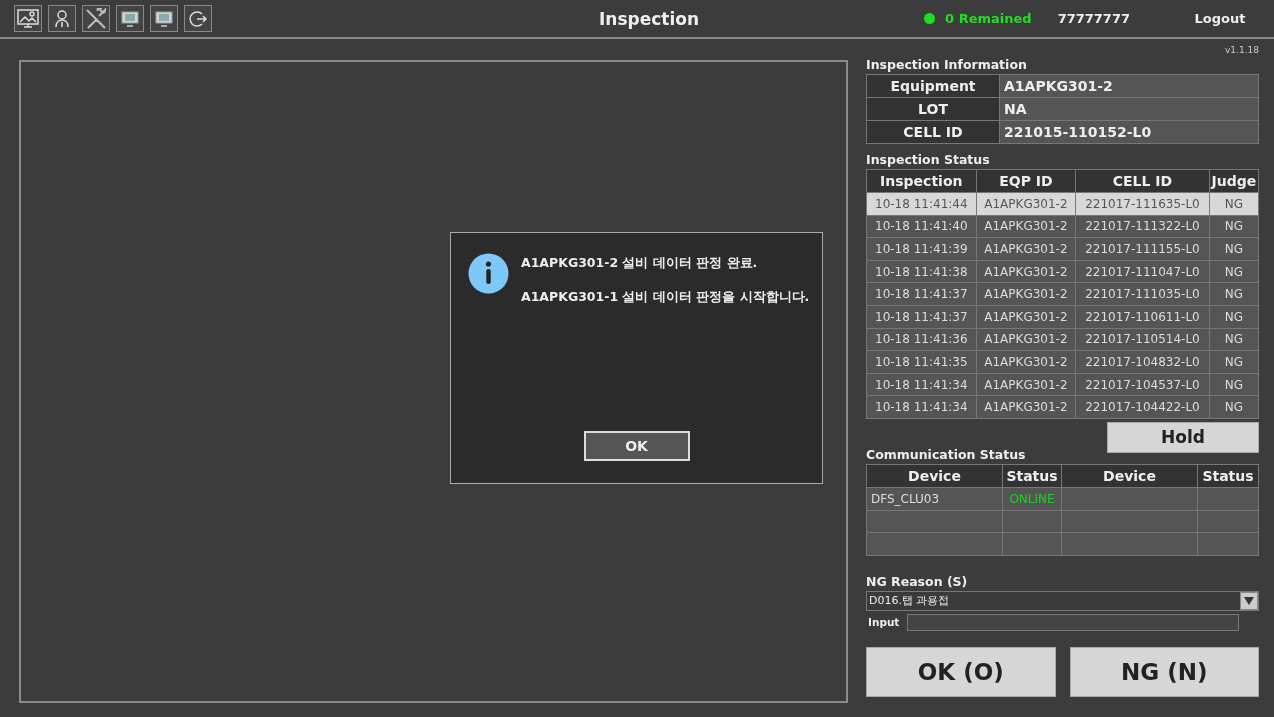 Image resolution: width=1274 pixels, height=717 pixels. I want to click on person-icon, so click(62, 18).